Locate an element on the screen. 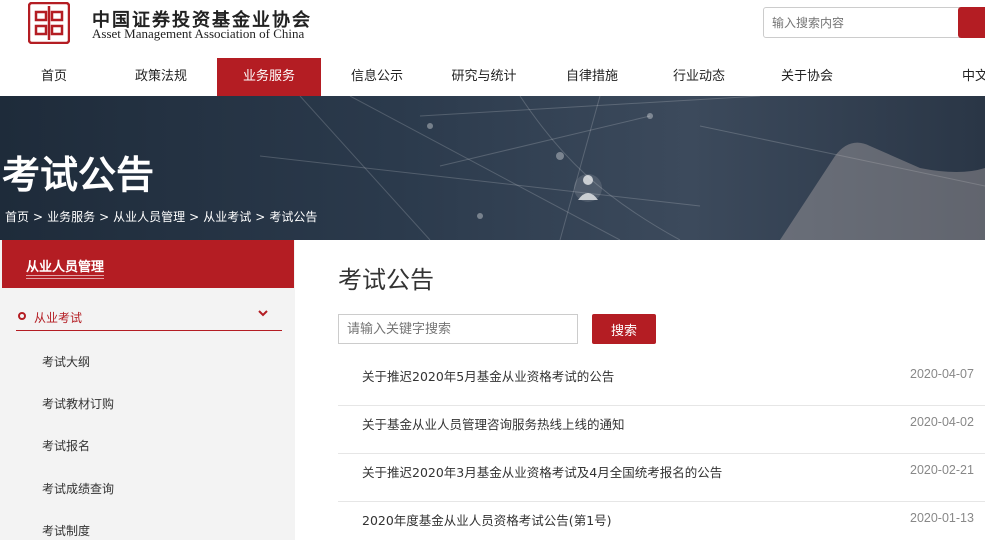 This screenshot has width=985, height=540. nav-item-about: 关于协会 is located at coordinates (807, 77).